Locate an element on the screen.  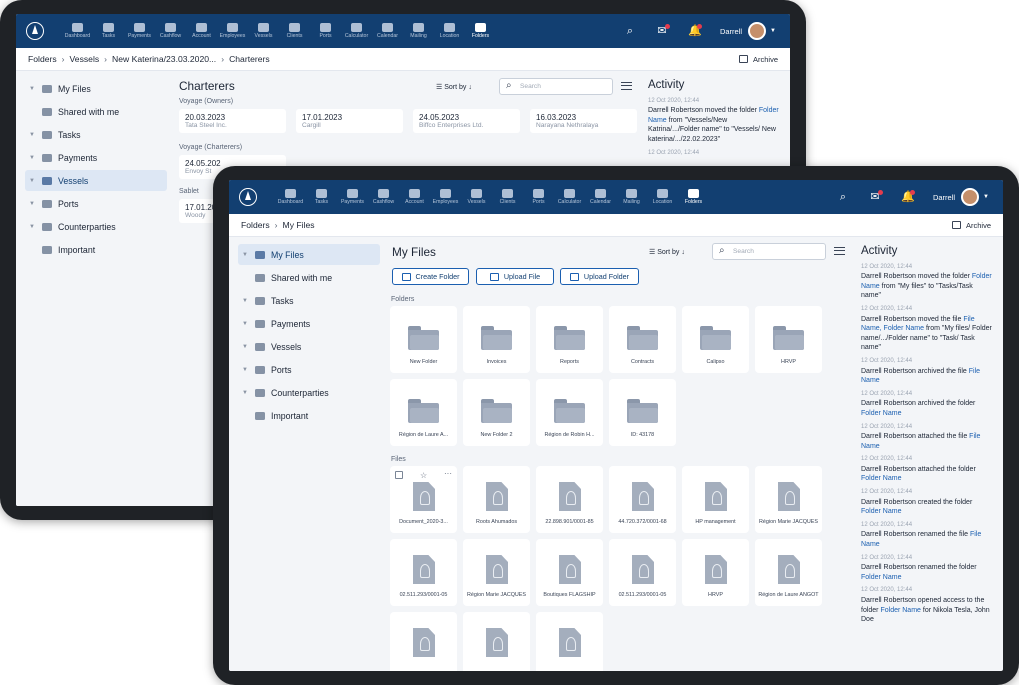
nav-item-payments: Payments is located at coordinates (139, 31).